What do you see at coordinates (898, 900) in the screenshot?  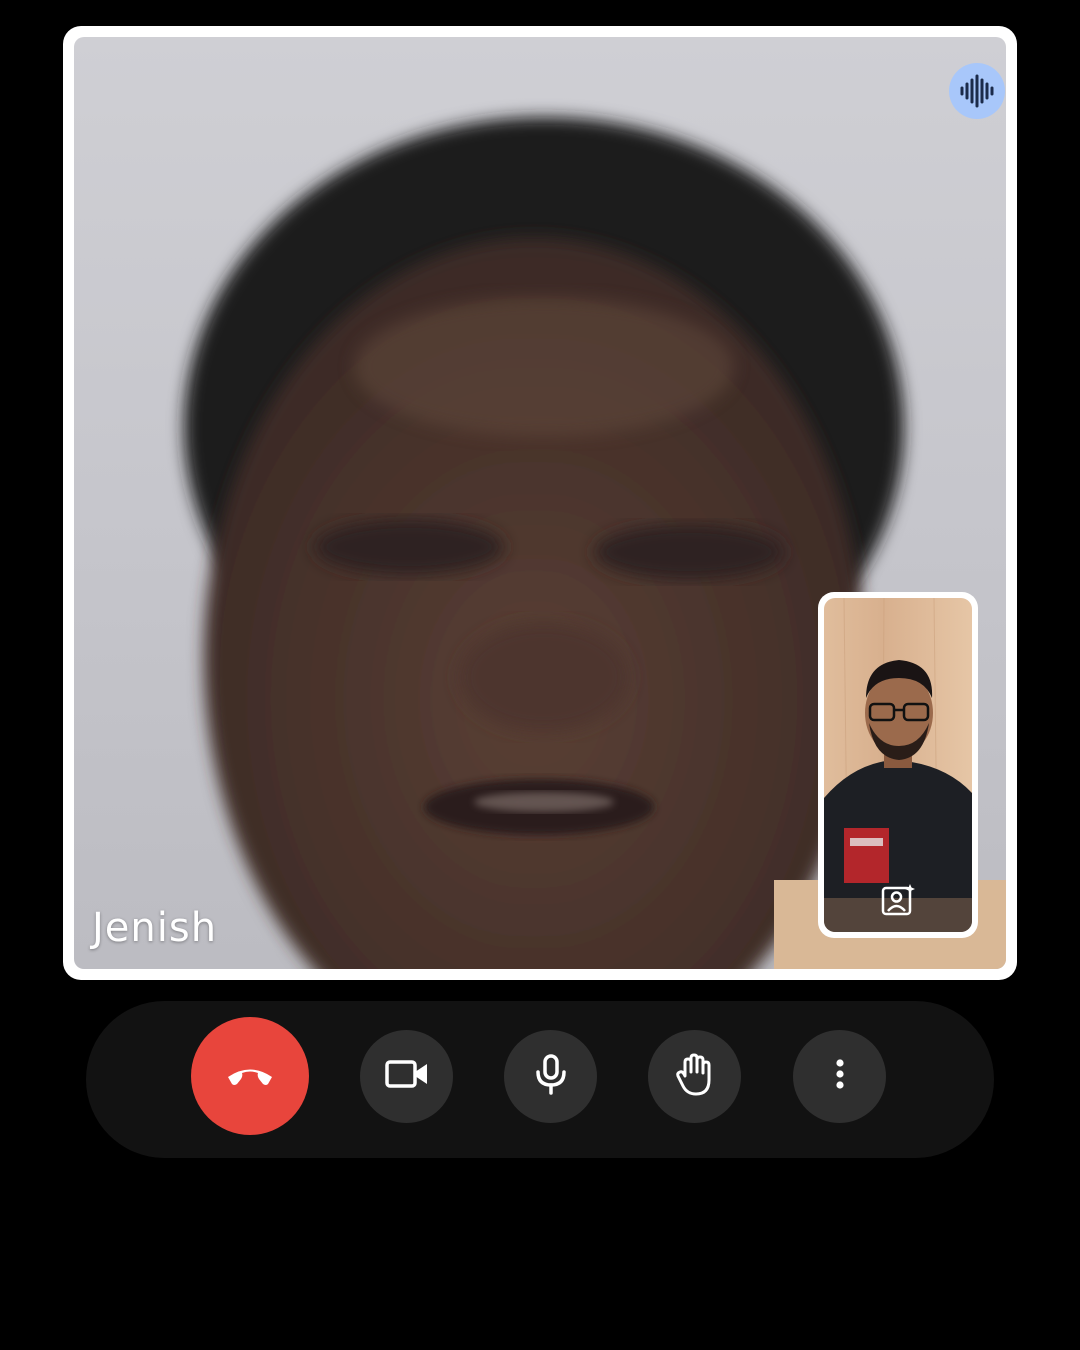 I see `portrait-sparkle-icon` at bounding box center [898, 900].